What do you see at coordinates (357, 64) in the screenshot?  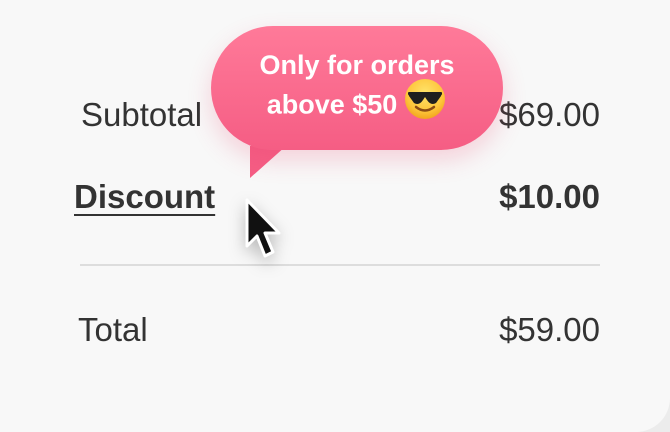 I see `tooltip-line-1: Only for orders` at bounding box center [357, 64].